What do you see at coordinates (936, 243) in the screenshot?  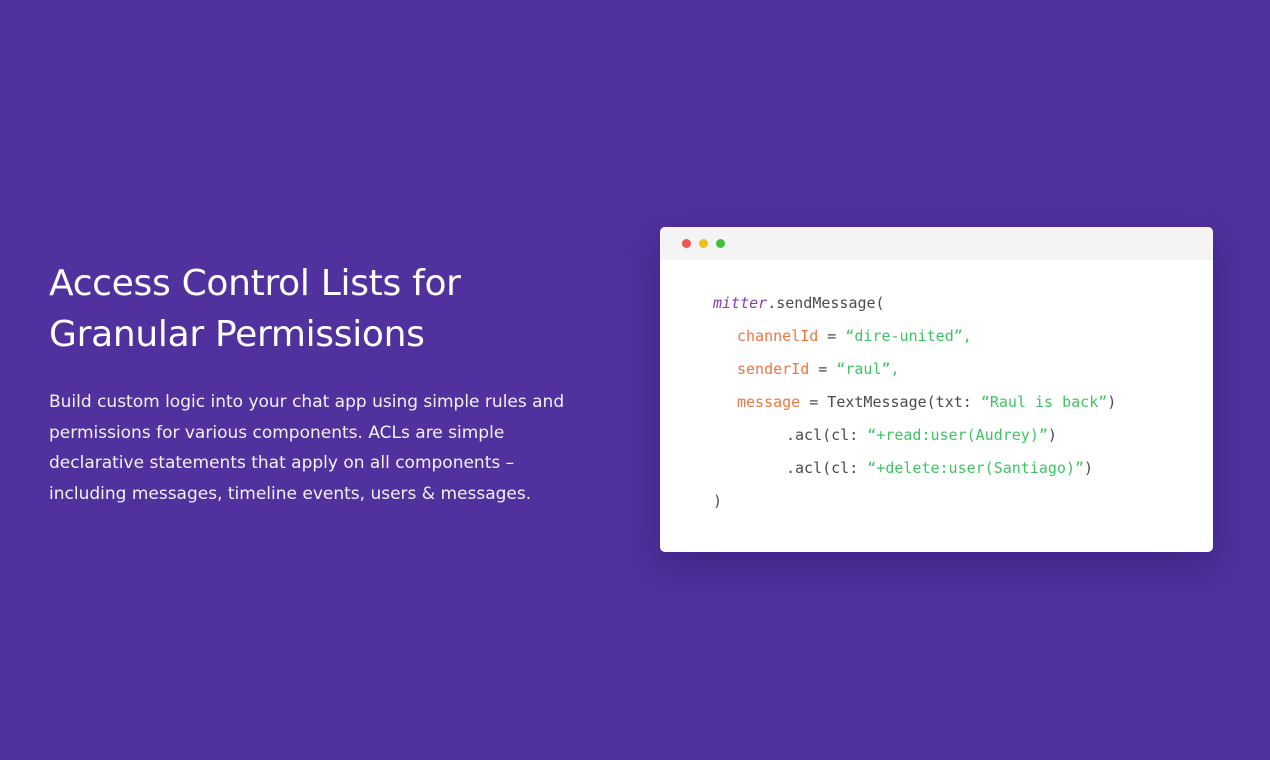 I see `window-title-bar` at bounding box center [936, 243].